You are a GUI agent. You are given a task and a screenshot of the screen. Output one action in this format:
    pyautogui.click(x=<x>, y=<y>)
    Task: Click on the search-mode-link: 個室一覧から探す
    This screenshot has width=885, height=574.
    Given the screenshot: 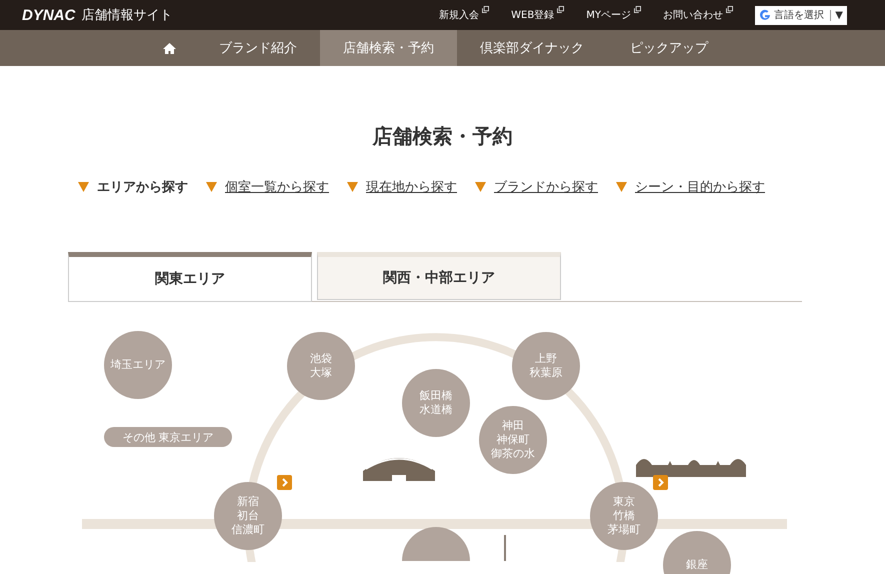 What is the action you would take?
    pyautogui.click(x=277, y=187)
    